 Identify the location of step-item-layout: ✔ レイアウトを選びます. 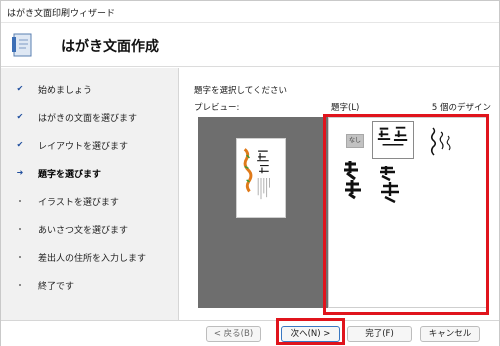
(90, 146).